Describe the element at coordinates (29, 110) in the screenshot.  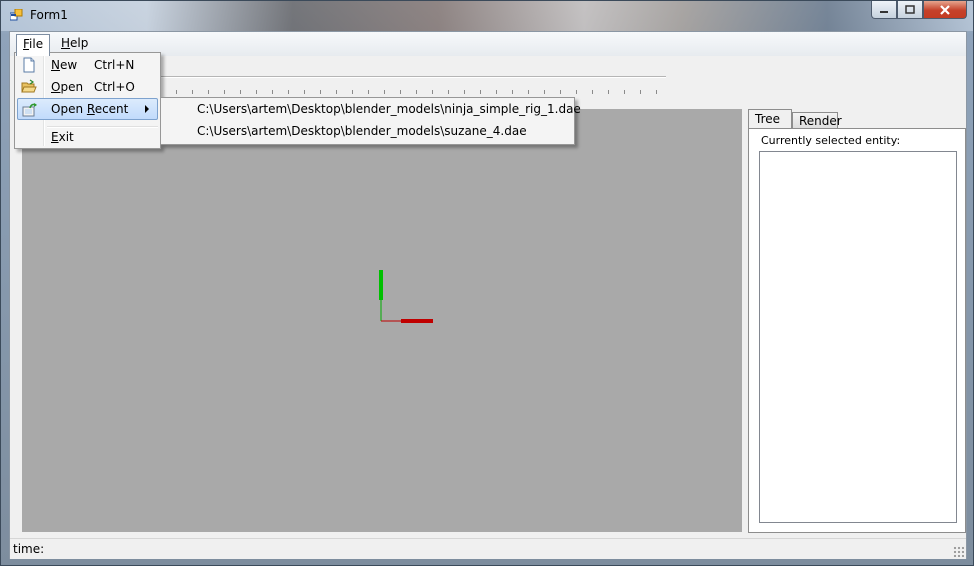
I see `open-recent-icon` at that location.